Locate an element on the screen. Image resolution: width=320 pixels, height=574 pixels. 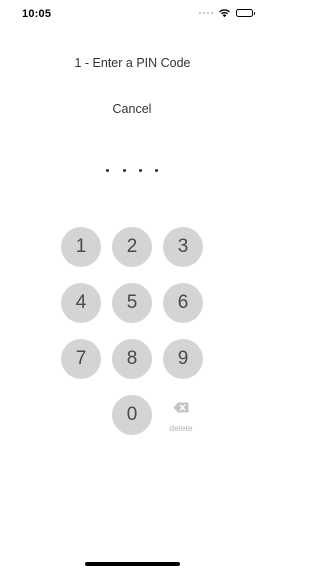
key-7: 7 is located at coordinates (81, 359).